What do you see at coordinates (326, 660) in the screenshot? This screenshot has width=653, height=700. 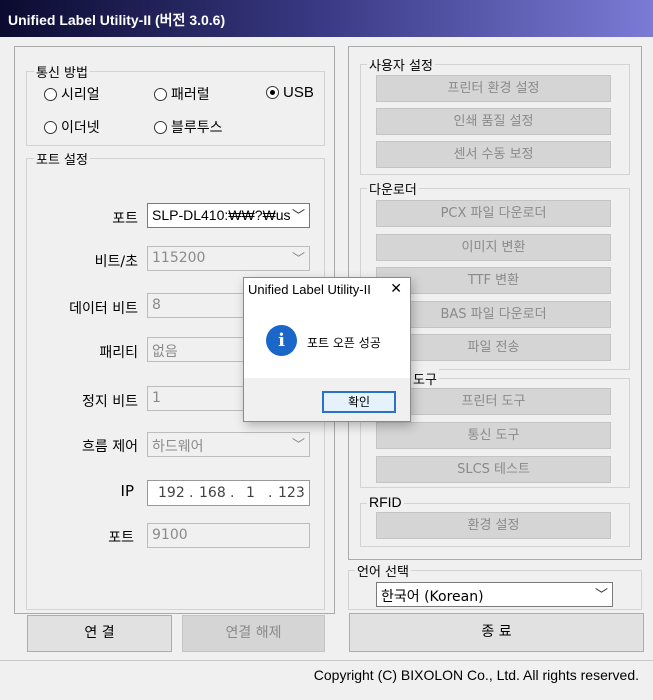 I see `footer-divider` at bounding box center [326, 660].